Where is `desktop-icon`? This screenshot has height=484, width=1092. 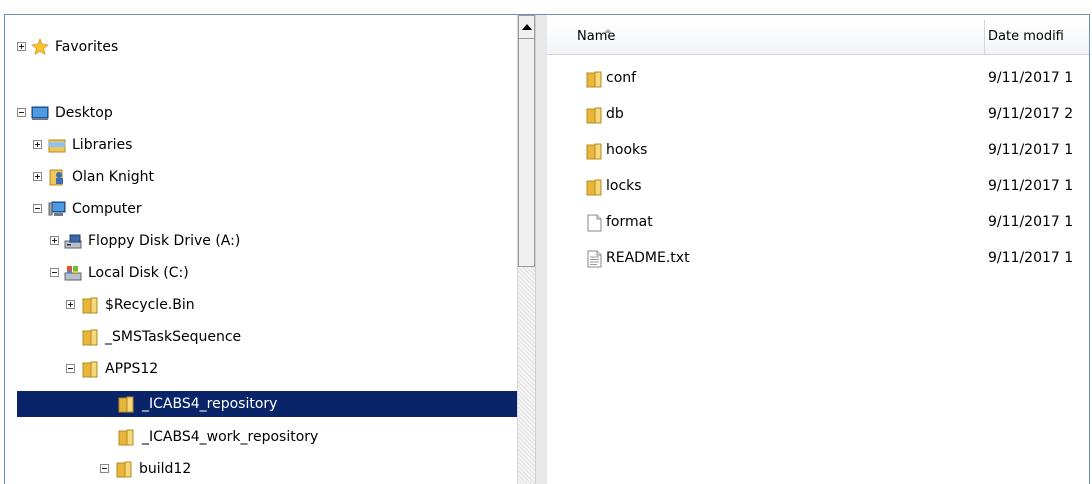 desktop-icon is located at coordinates (40, 113).